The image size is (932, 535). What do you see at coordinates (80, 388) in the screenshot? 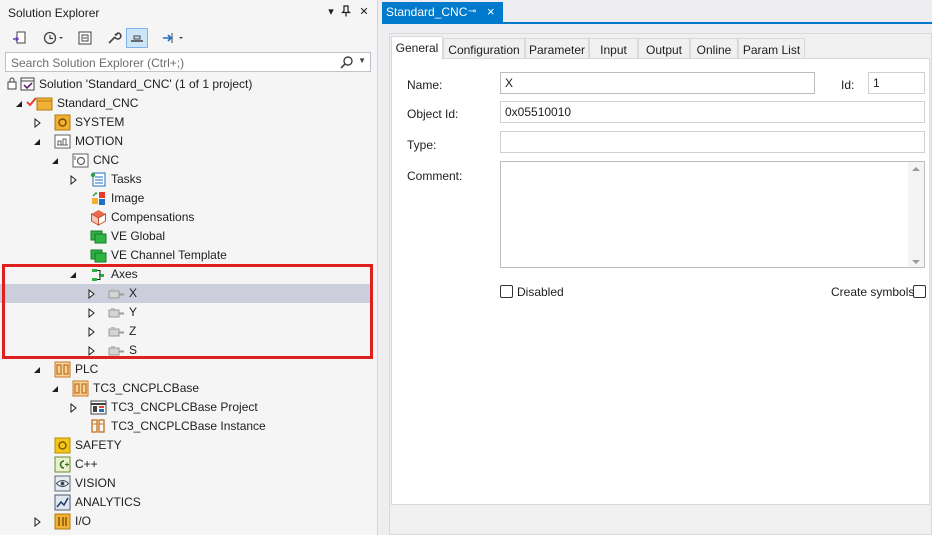
I see `plc-project-icon` at bounding box center [80, 388].